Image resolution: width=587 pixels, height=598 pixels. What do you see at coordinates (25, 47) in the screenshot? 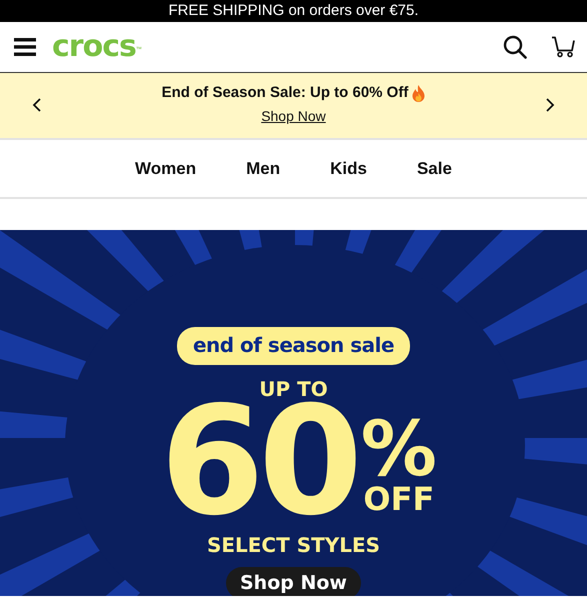
I see `menu-icon` at bounding box center [25, 47].